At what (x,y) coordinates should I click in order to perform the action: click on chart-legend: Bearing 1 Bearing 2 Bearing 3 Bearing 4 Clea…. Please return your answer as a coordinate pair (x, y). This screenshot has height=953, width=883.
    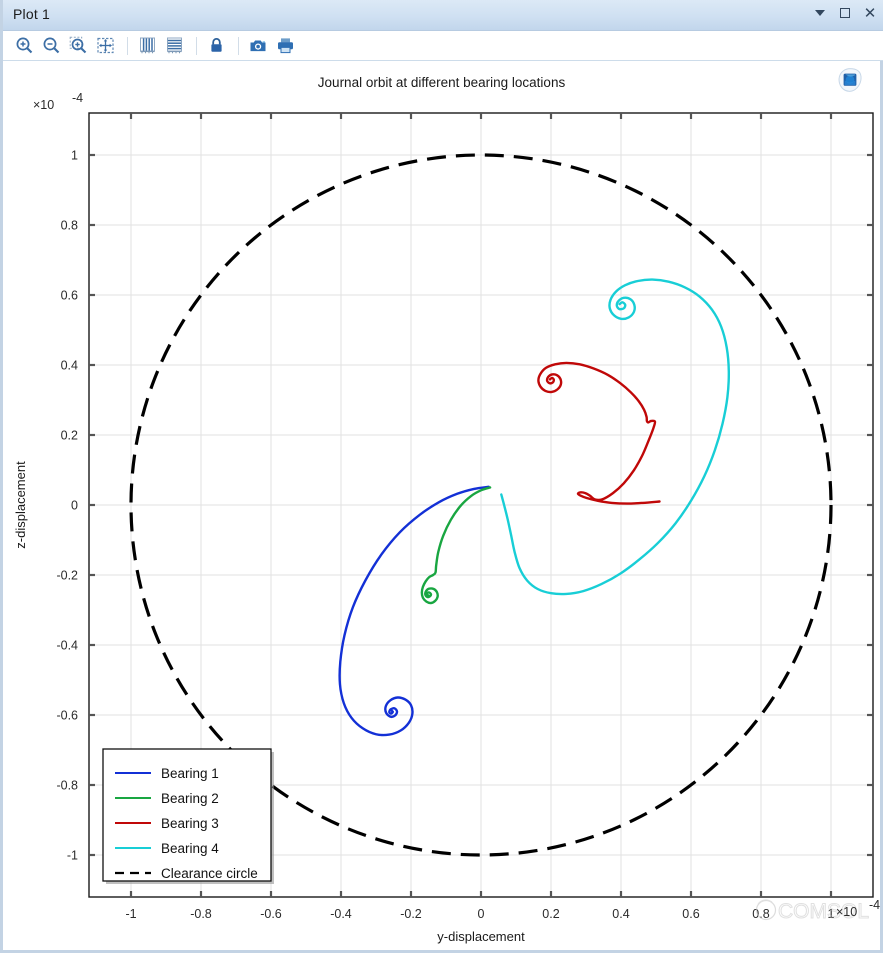
    Looking at the image, I should click on (188, 816).